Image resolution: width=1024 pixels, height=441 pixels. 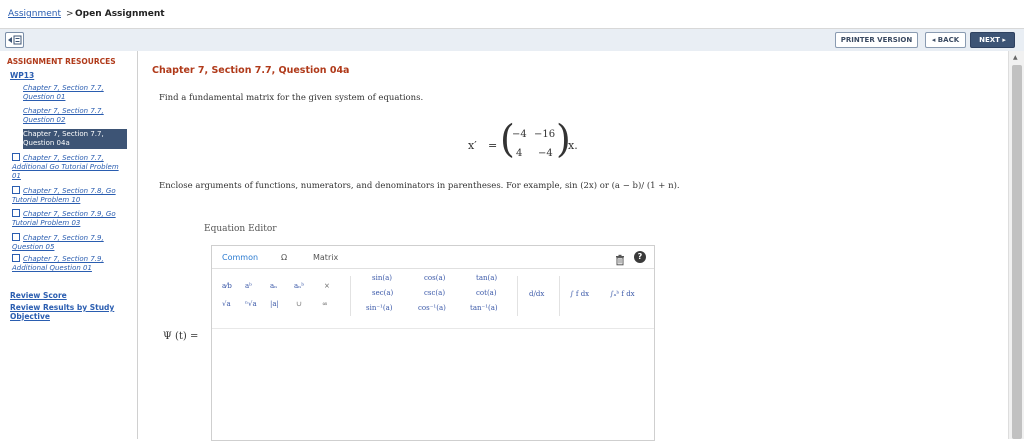 What do you see at coordinates (1017, 252) in the screenshot?
I see `scroll-thumb` at bounding box center [1017, 252].